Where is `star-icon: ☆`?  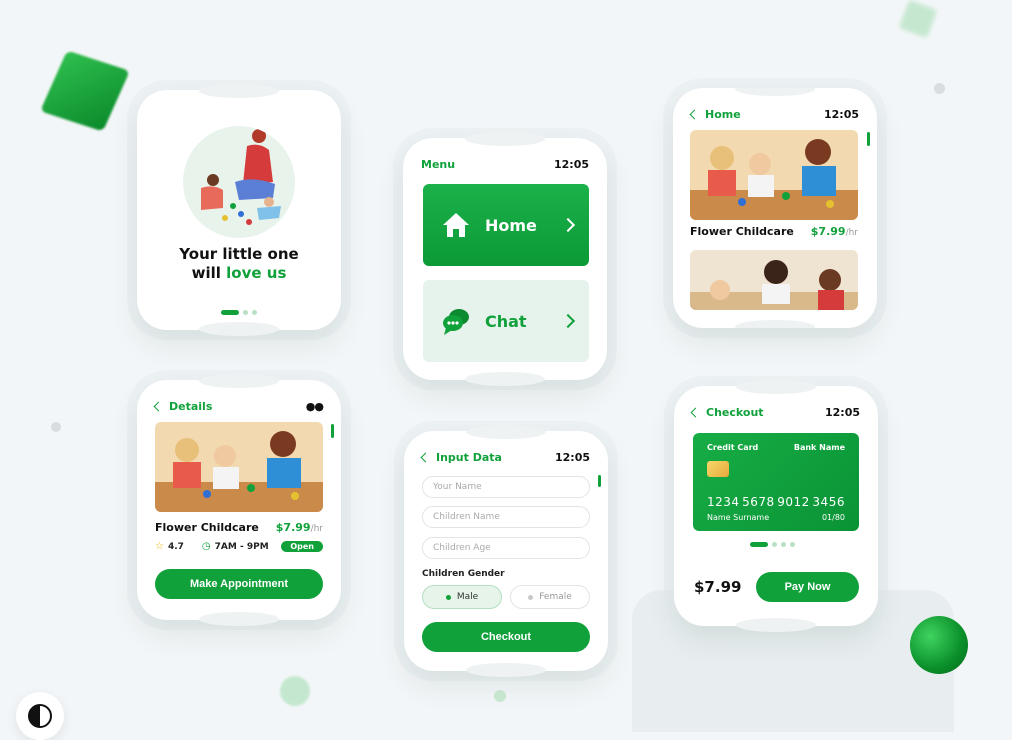
star-icon: ☆ is located at coordinates (159, 546).